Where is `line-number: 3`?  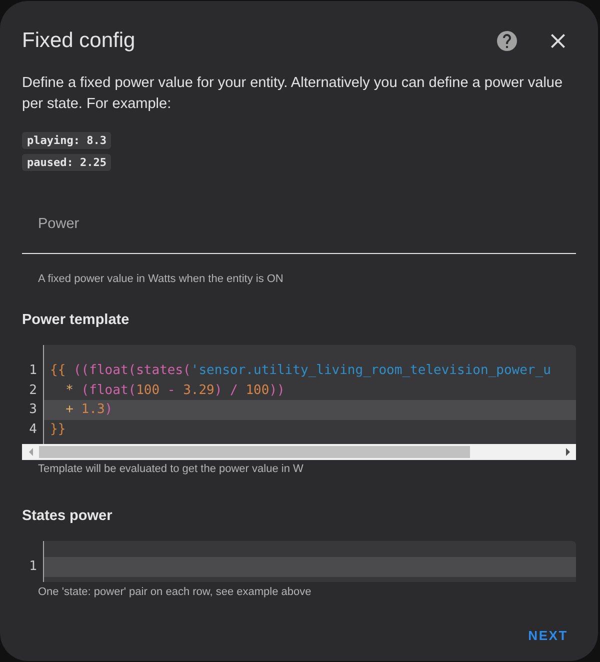
line-number: 3 is located at coordinates (33, 410).